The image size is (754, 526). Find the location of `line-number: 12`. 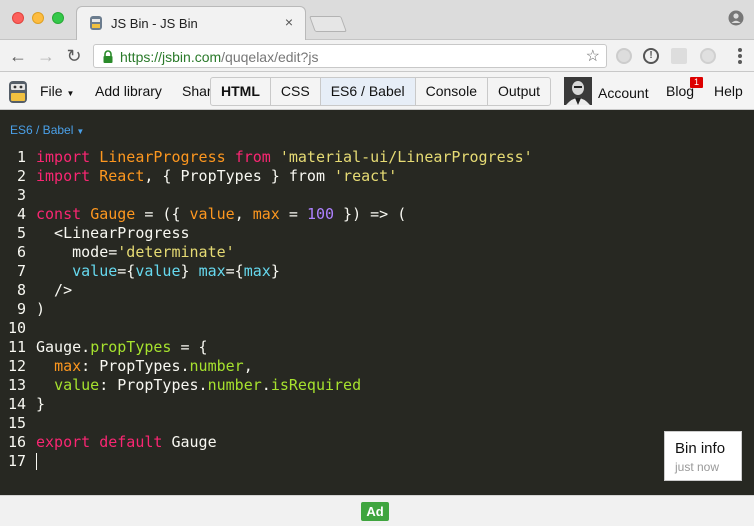

line-number: 12 is located at coordinates (16, 366).